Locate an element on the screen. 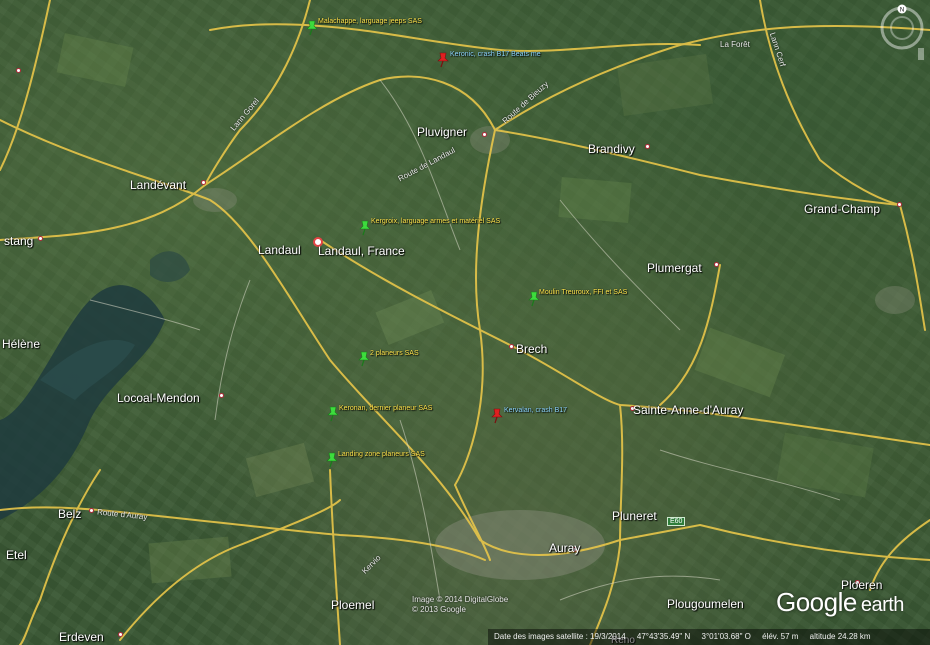 Image resolution: width=930 pixels, height=645 pixels. grand-champ-dot is located at coordinates (899, 204).